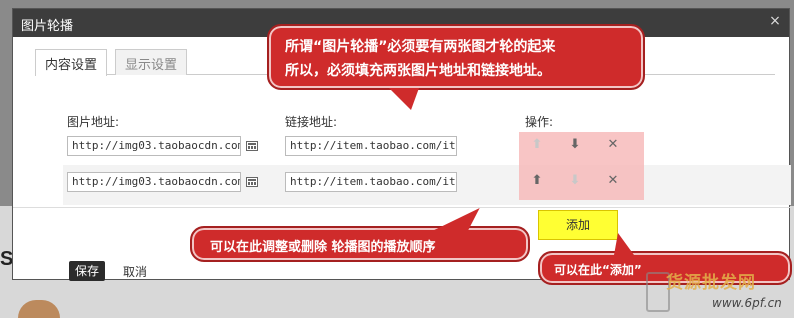  I want to click on watermark: 货源批发网 www.6pf.cn, so click(719, 289).